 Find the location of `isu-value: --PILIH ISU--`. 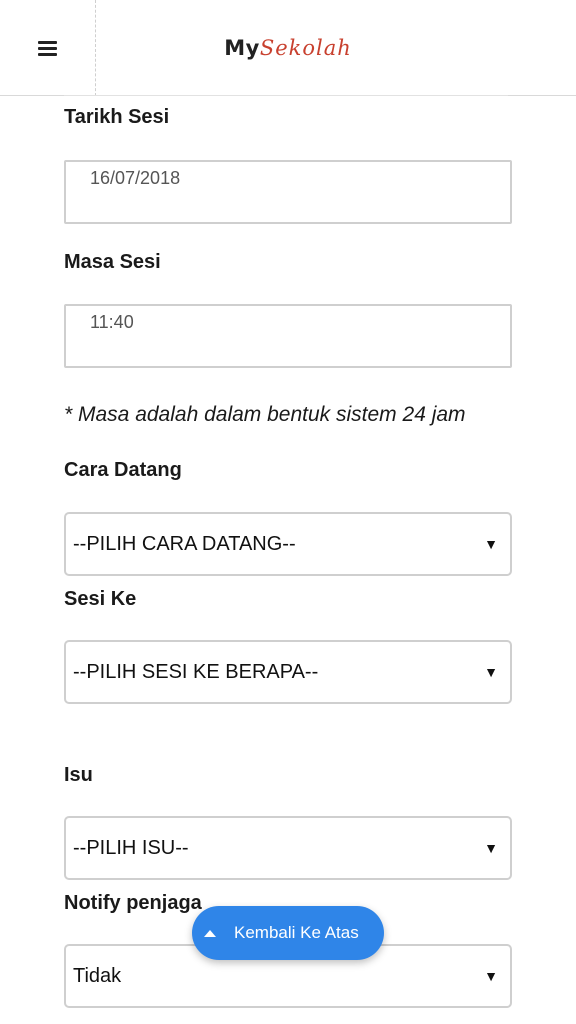

isu-value: --PILIH ISU-- is located at coordinates (131, 847).